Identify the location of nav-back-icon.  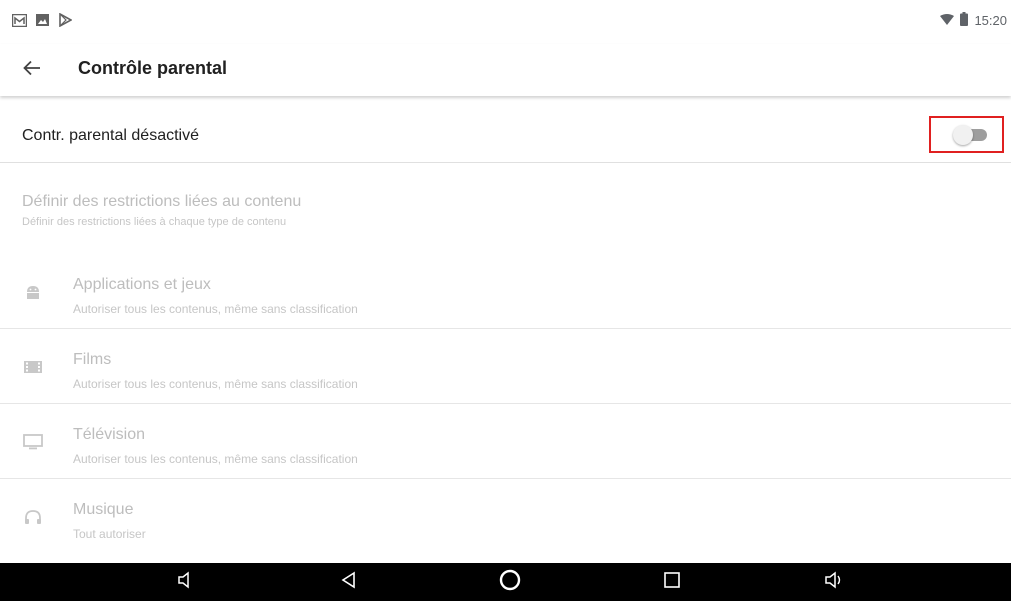
(349, 582).